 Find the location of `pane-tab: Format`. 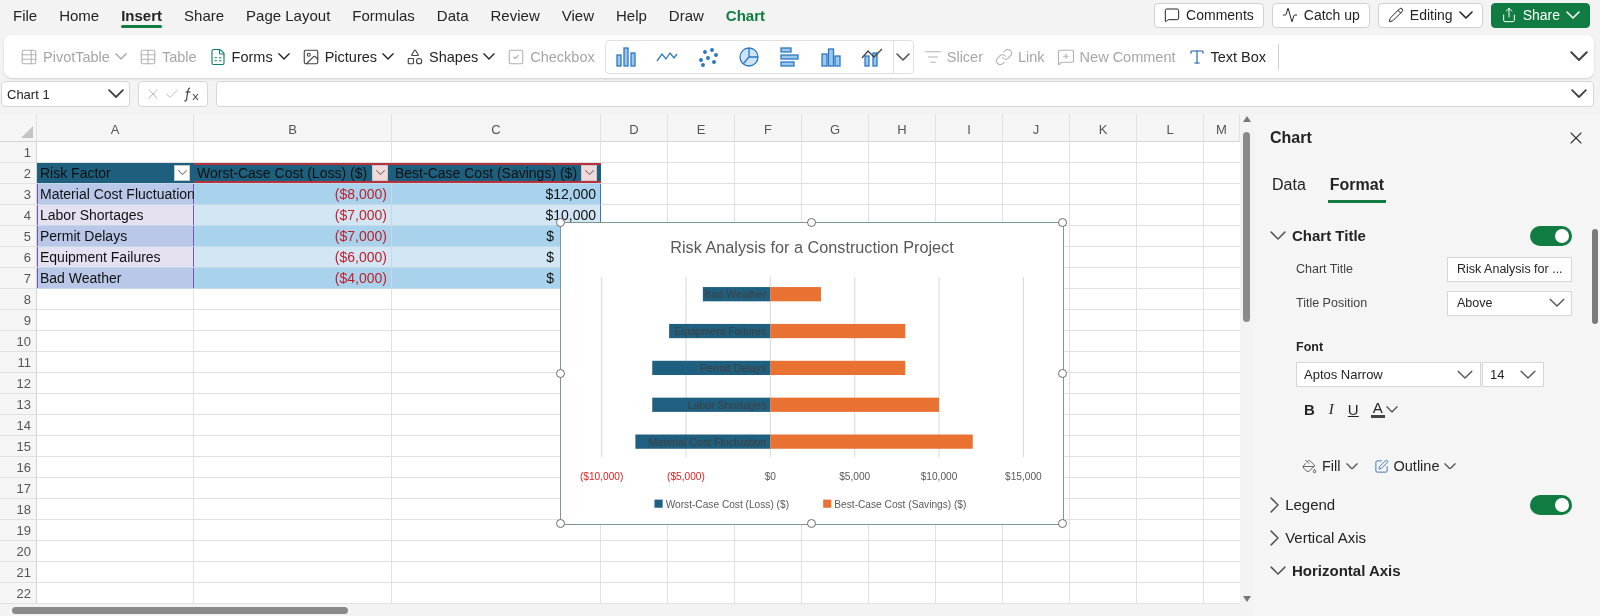

pane-tab: Format is located at coordinates (1357, 189).